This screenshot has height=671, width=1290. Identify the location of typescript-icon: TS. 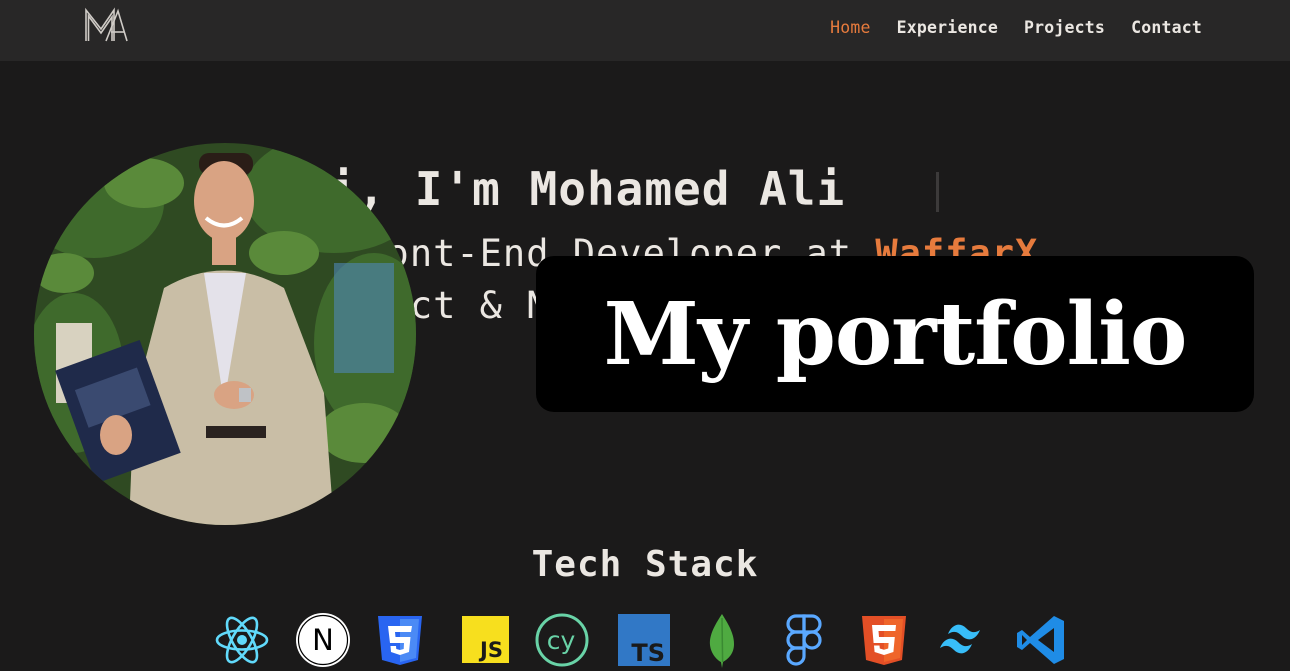
(644, 640).